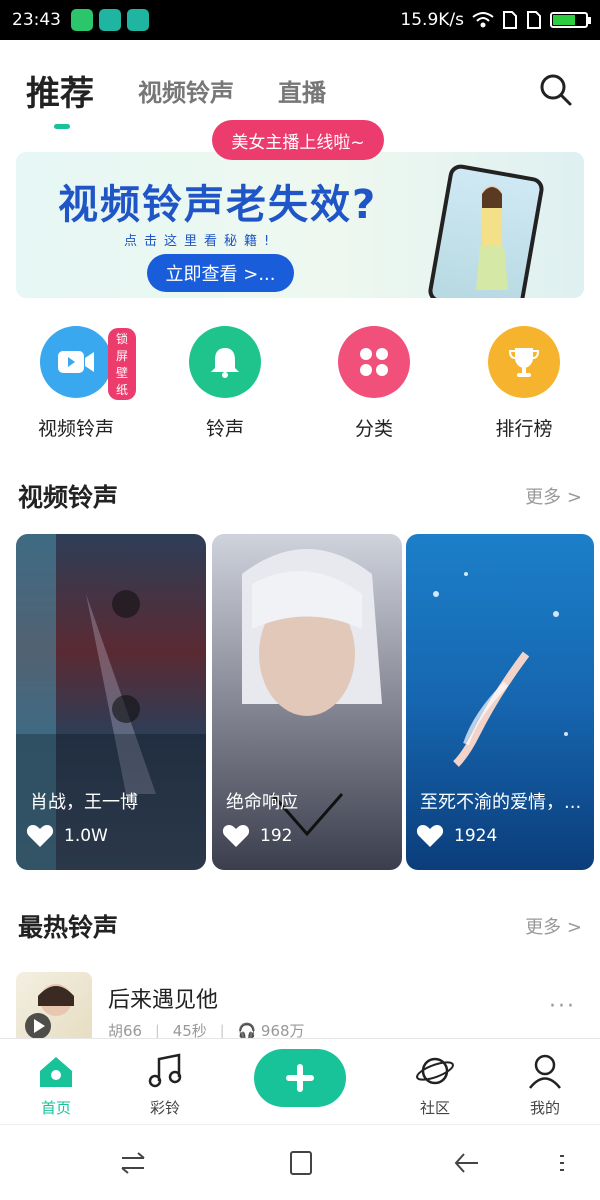 The height and width of the screenshot is (1200, 600). I want to click on nav-mine: 我的, so click(545, 1085).